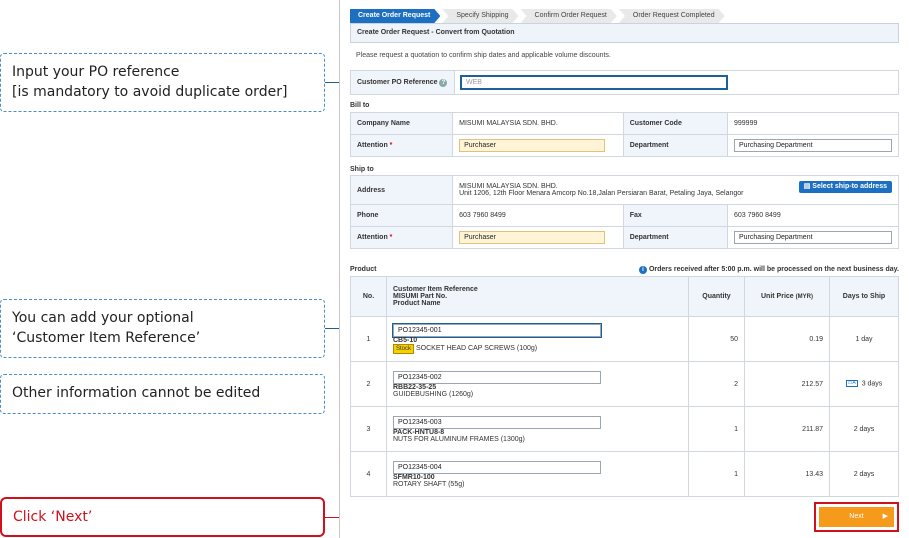 The height and width of the screenshot is (538, 909). I want to click on select-ship-to-address-button: ▤ Select ship-to address, so click(845, 187).